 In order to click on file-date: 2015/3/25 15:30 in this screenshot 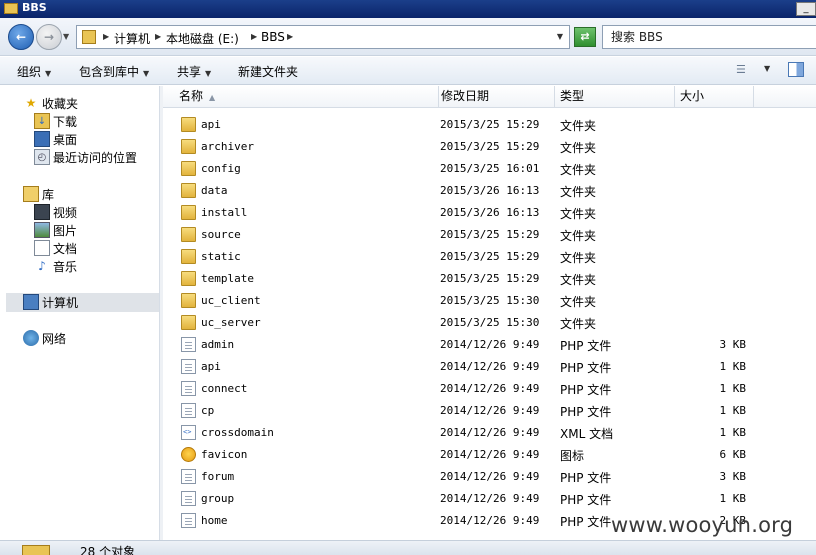, I will do `click(490, 300)`.